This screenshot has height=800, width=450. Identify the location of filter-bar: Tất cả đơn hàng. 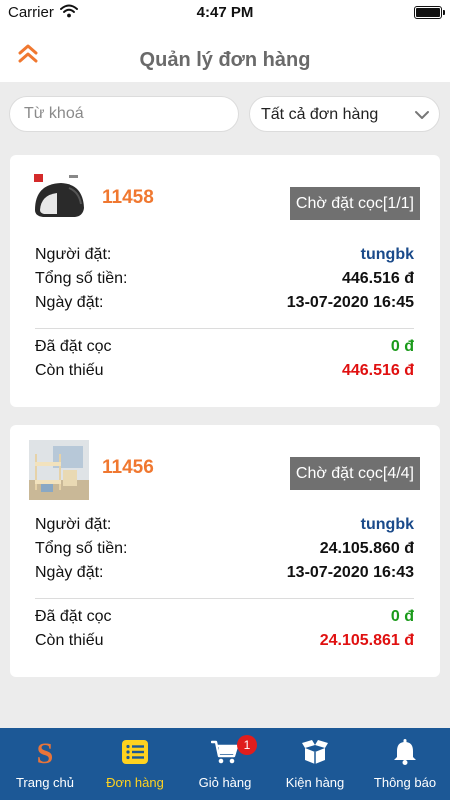
(225, 114).